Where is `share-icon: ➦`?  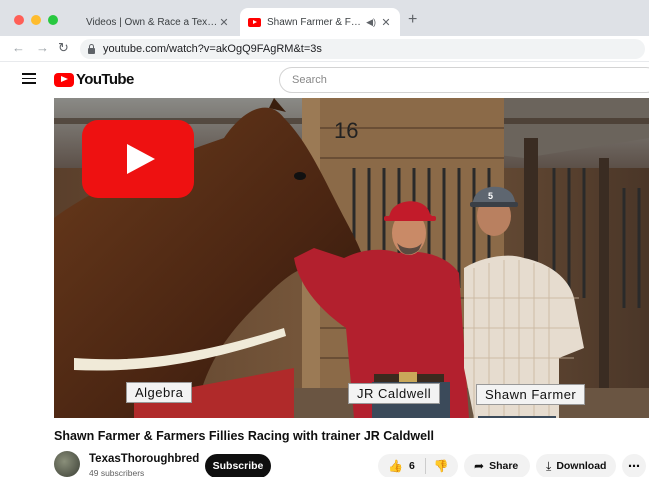 share-icon: ➦ is located at coordinates (479, 466).